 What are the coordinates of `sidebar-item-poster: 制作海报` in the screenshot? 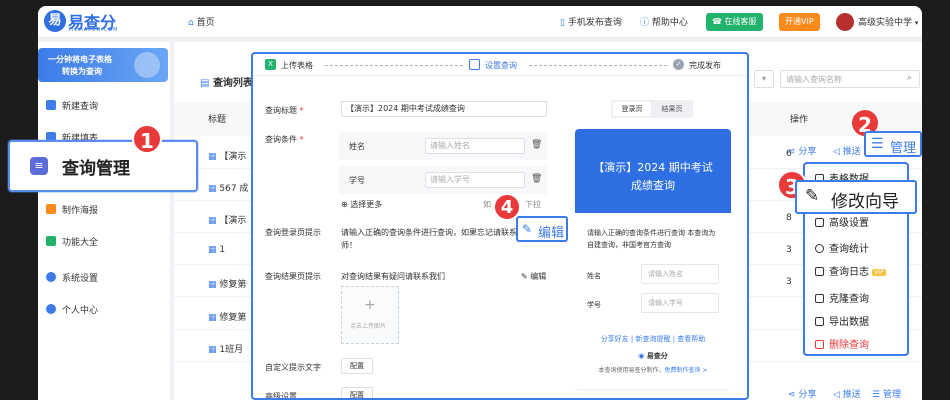 It's located at (72, 211).